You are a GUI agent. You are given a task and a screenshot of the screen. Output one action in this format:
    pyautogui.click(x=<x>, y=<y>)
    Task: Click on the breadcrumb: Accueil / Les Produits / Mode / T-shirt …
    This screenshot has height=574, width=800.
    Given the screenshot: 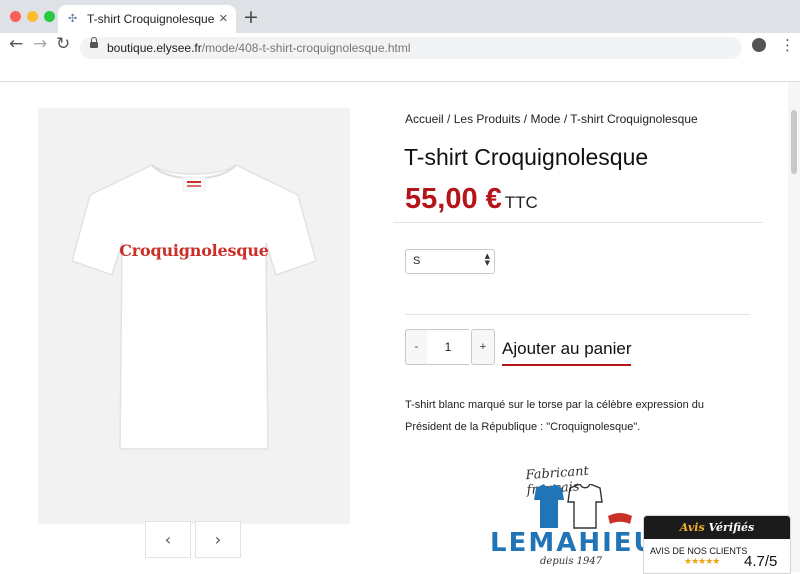 What is the action you would take?
    pyautogui.click(x=551, y=119)
    